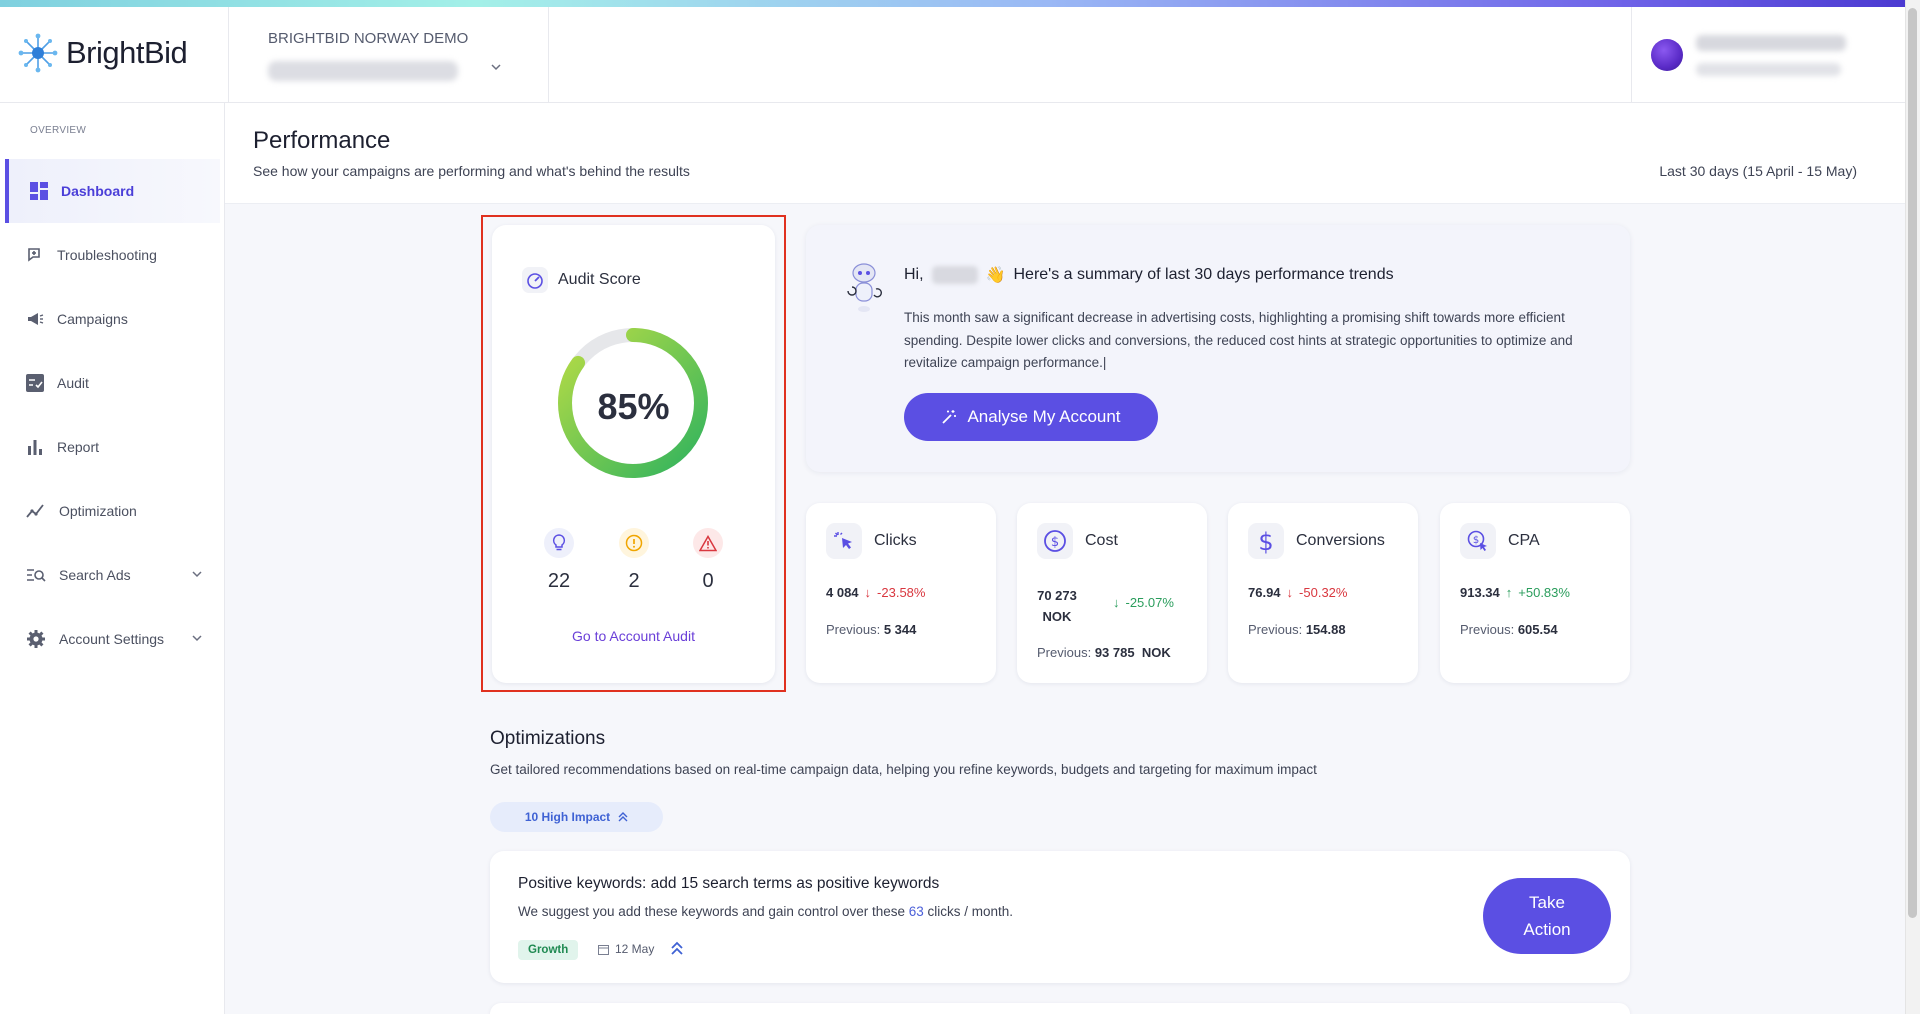 The image size is (1920, 1014). I want to click on sidebar-item-label: Dashboard, so click(98, 191).